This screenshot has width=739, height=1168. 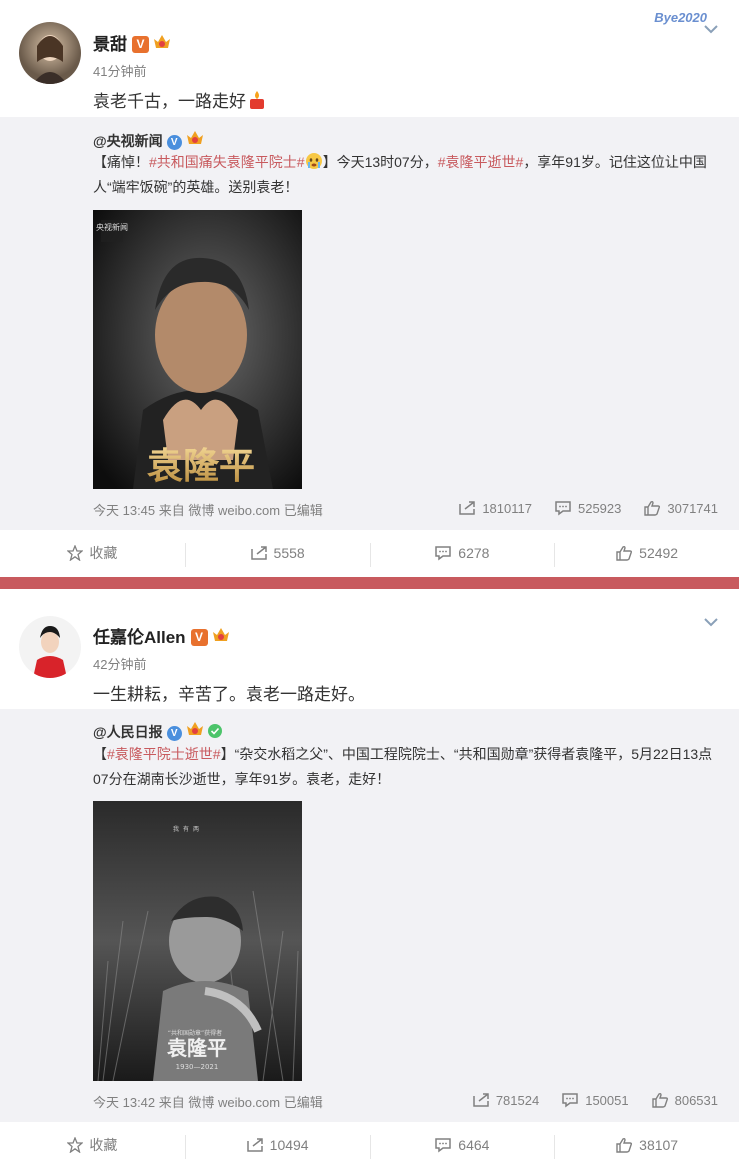 I want to click on svg-text: 我, so click(x=176, y=829).